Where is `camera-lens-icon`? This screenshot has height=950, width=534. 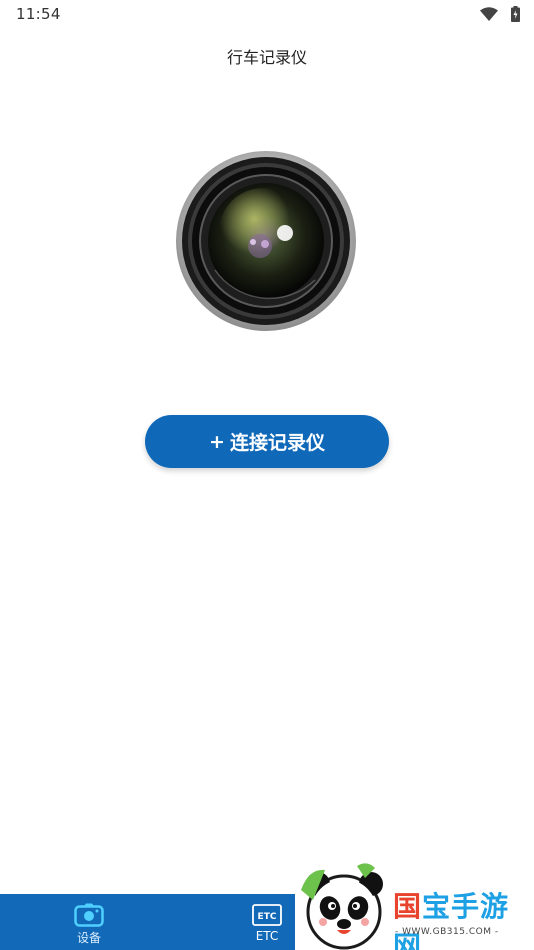
camera-lens-icon is located at coordinates (266, 241).